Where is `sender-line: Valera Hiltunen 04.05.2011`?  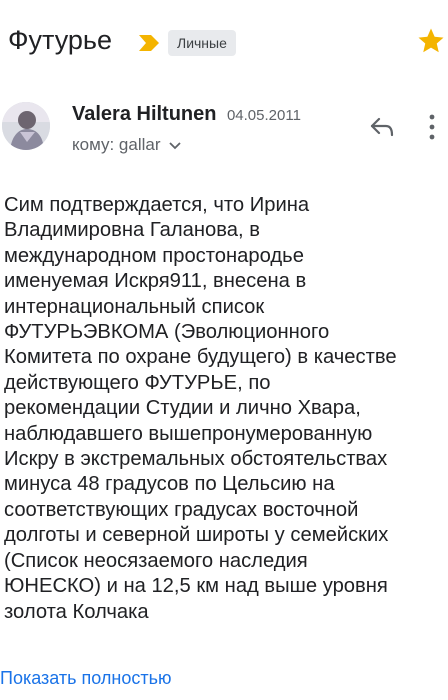 sender-line: Valera Hiltunen 04.05.2011 is located at coordinates (186, 114).